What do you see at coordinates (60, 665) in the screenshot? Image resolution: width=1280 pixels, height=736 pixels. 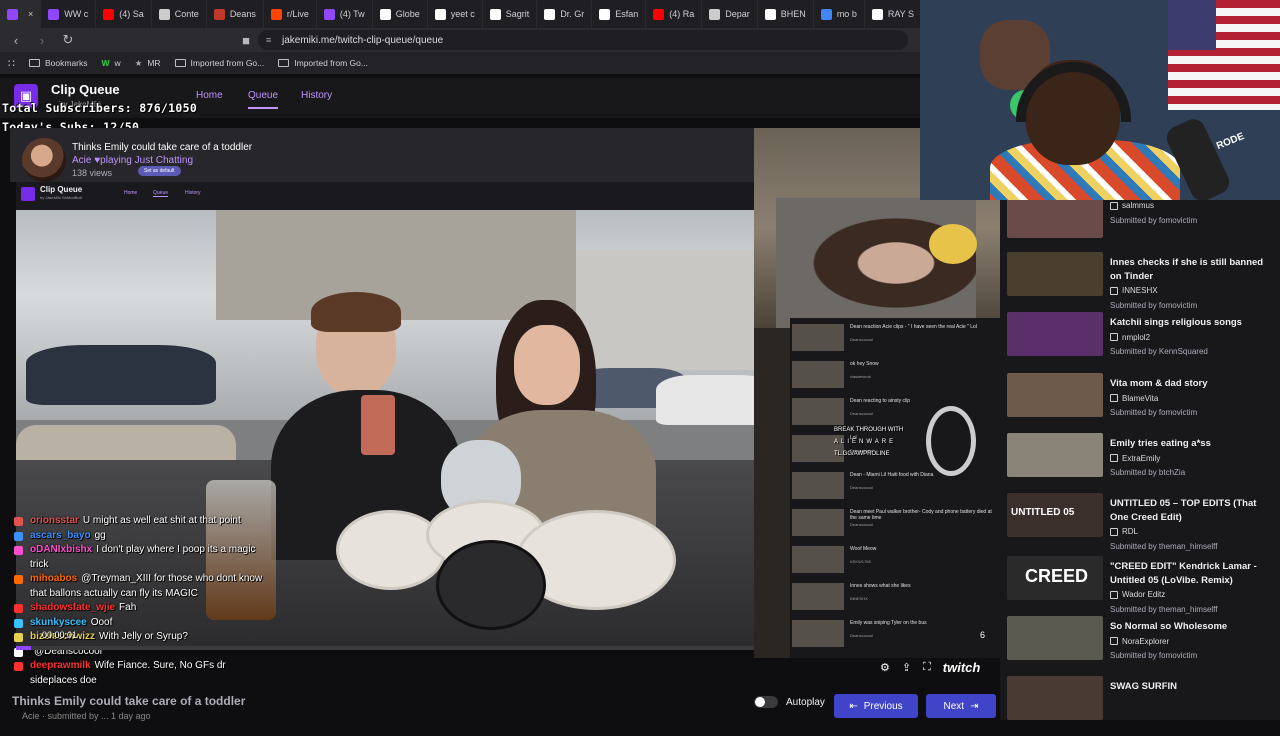 I see `chat-username: deeprawmilk` at bounding box center [60, 665].